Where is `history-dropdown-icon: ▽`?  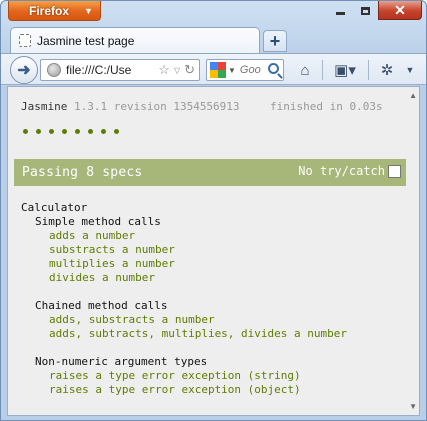
history-dropdown-icon: ▽ is located at coordinates (177, 70).